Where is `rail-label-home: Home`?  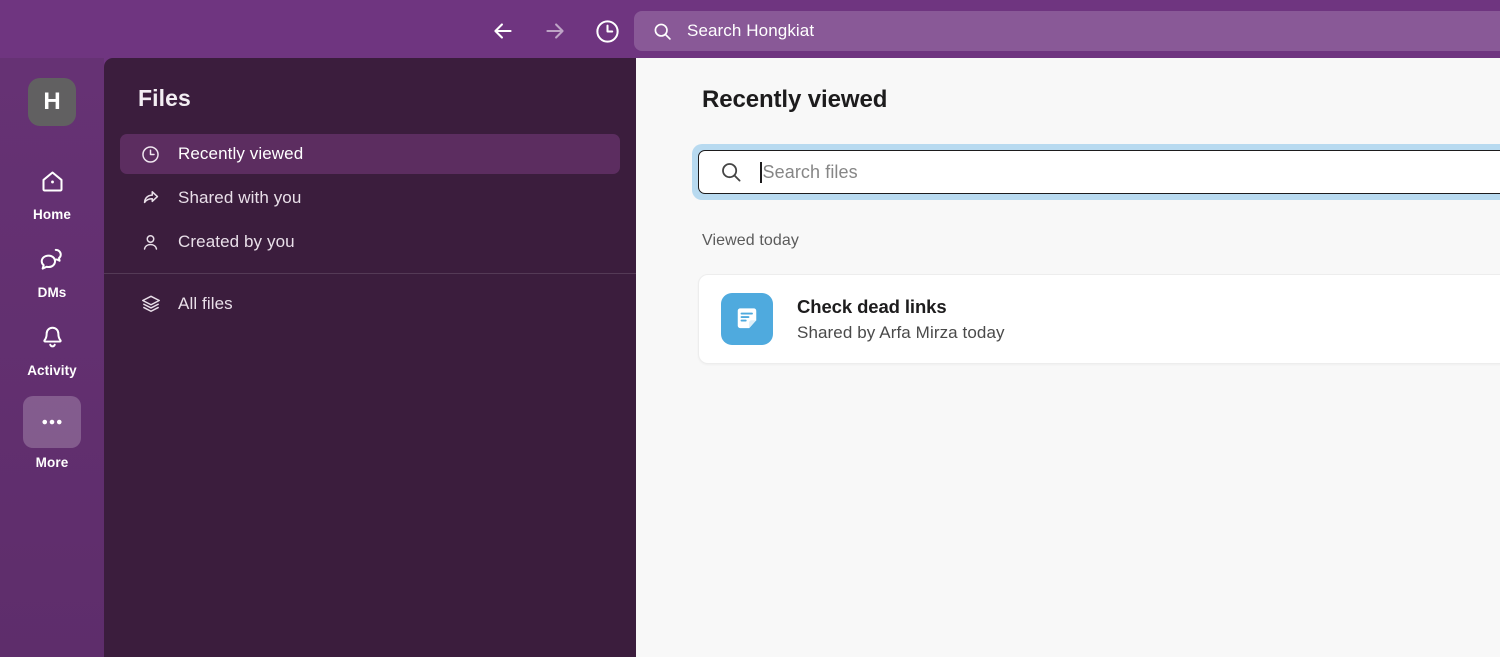 rail-label-home: Home is located at coordinates (52, 214).